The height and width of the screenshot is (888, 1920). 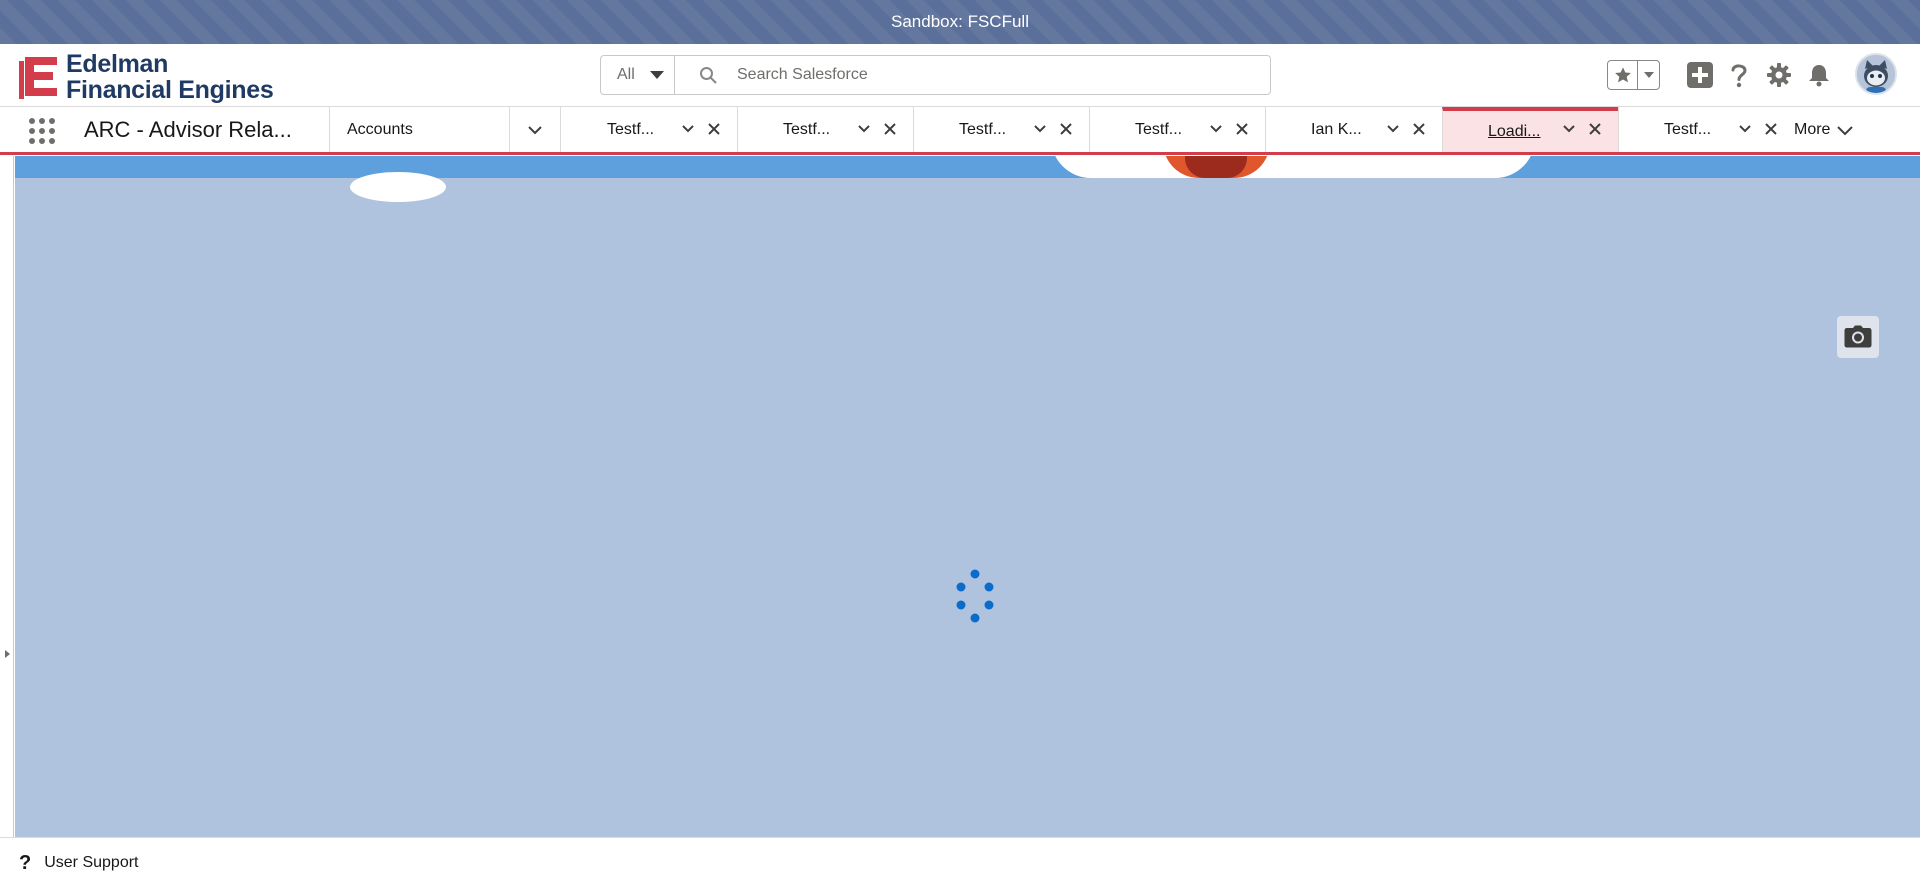 I want to click on header-decoration, so click(x=398, y=187).